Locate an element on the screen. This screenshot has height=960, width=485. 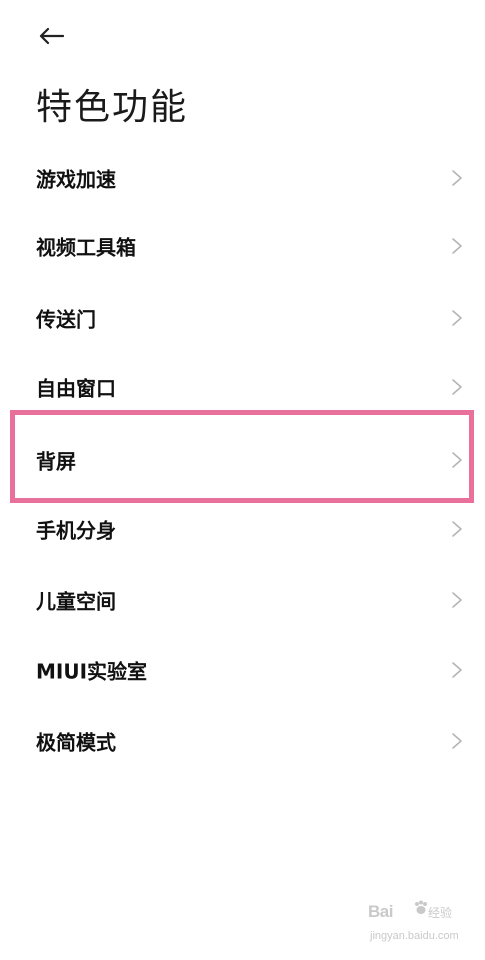
menu-item-label: 背屏 is located at coordinates (56, 461).